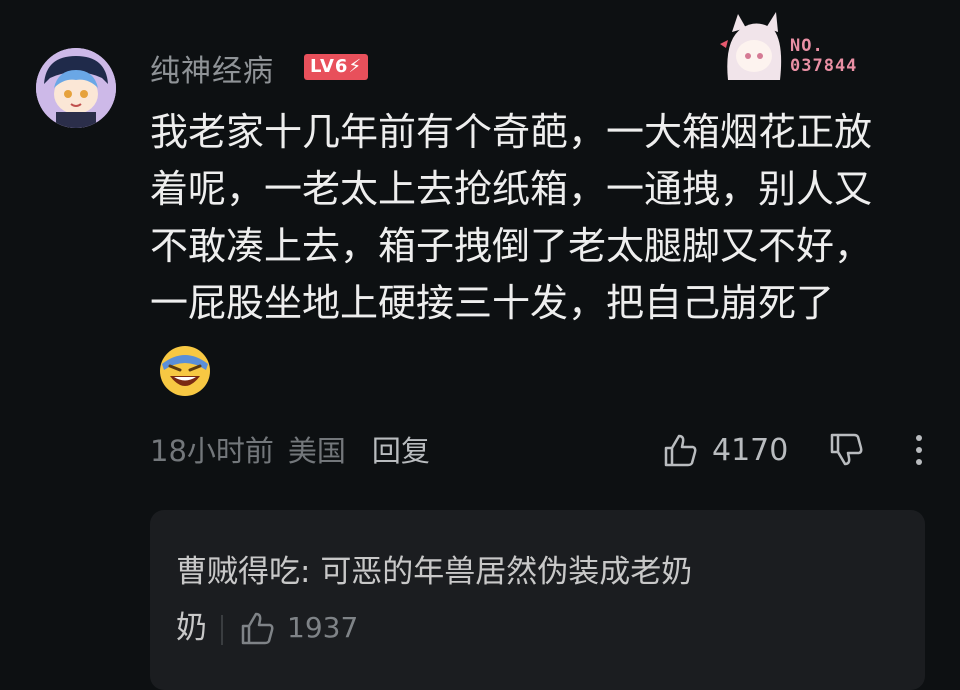 The width and height of the screenshot is (960, 690). I want to click on comment-line: 一屁股坐地上硬接三十发，把自己崩死了, so click(492, 303).